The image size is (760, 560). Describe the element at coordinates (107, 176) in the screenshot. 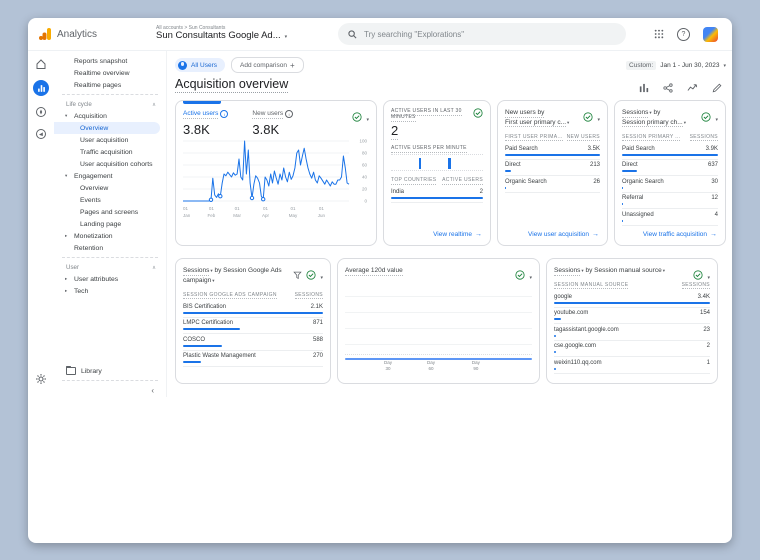

I see `sidebar-item-engagement: Engagement` at that location.